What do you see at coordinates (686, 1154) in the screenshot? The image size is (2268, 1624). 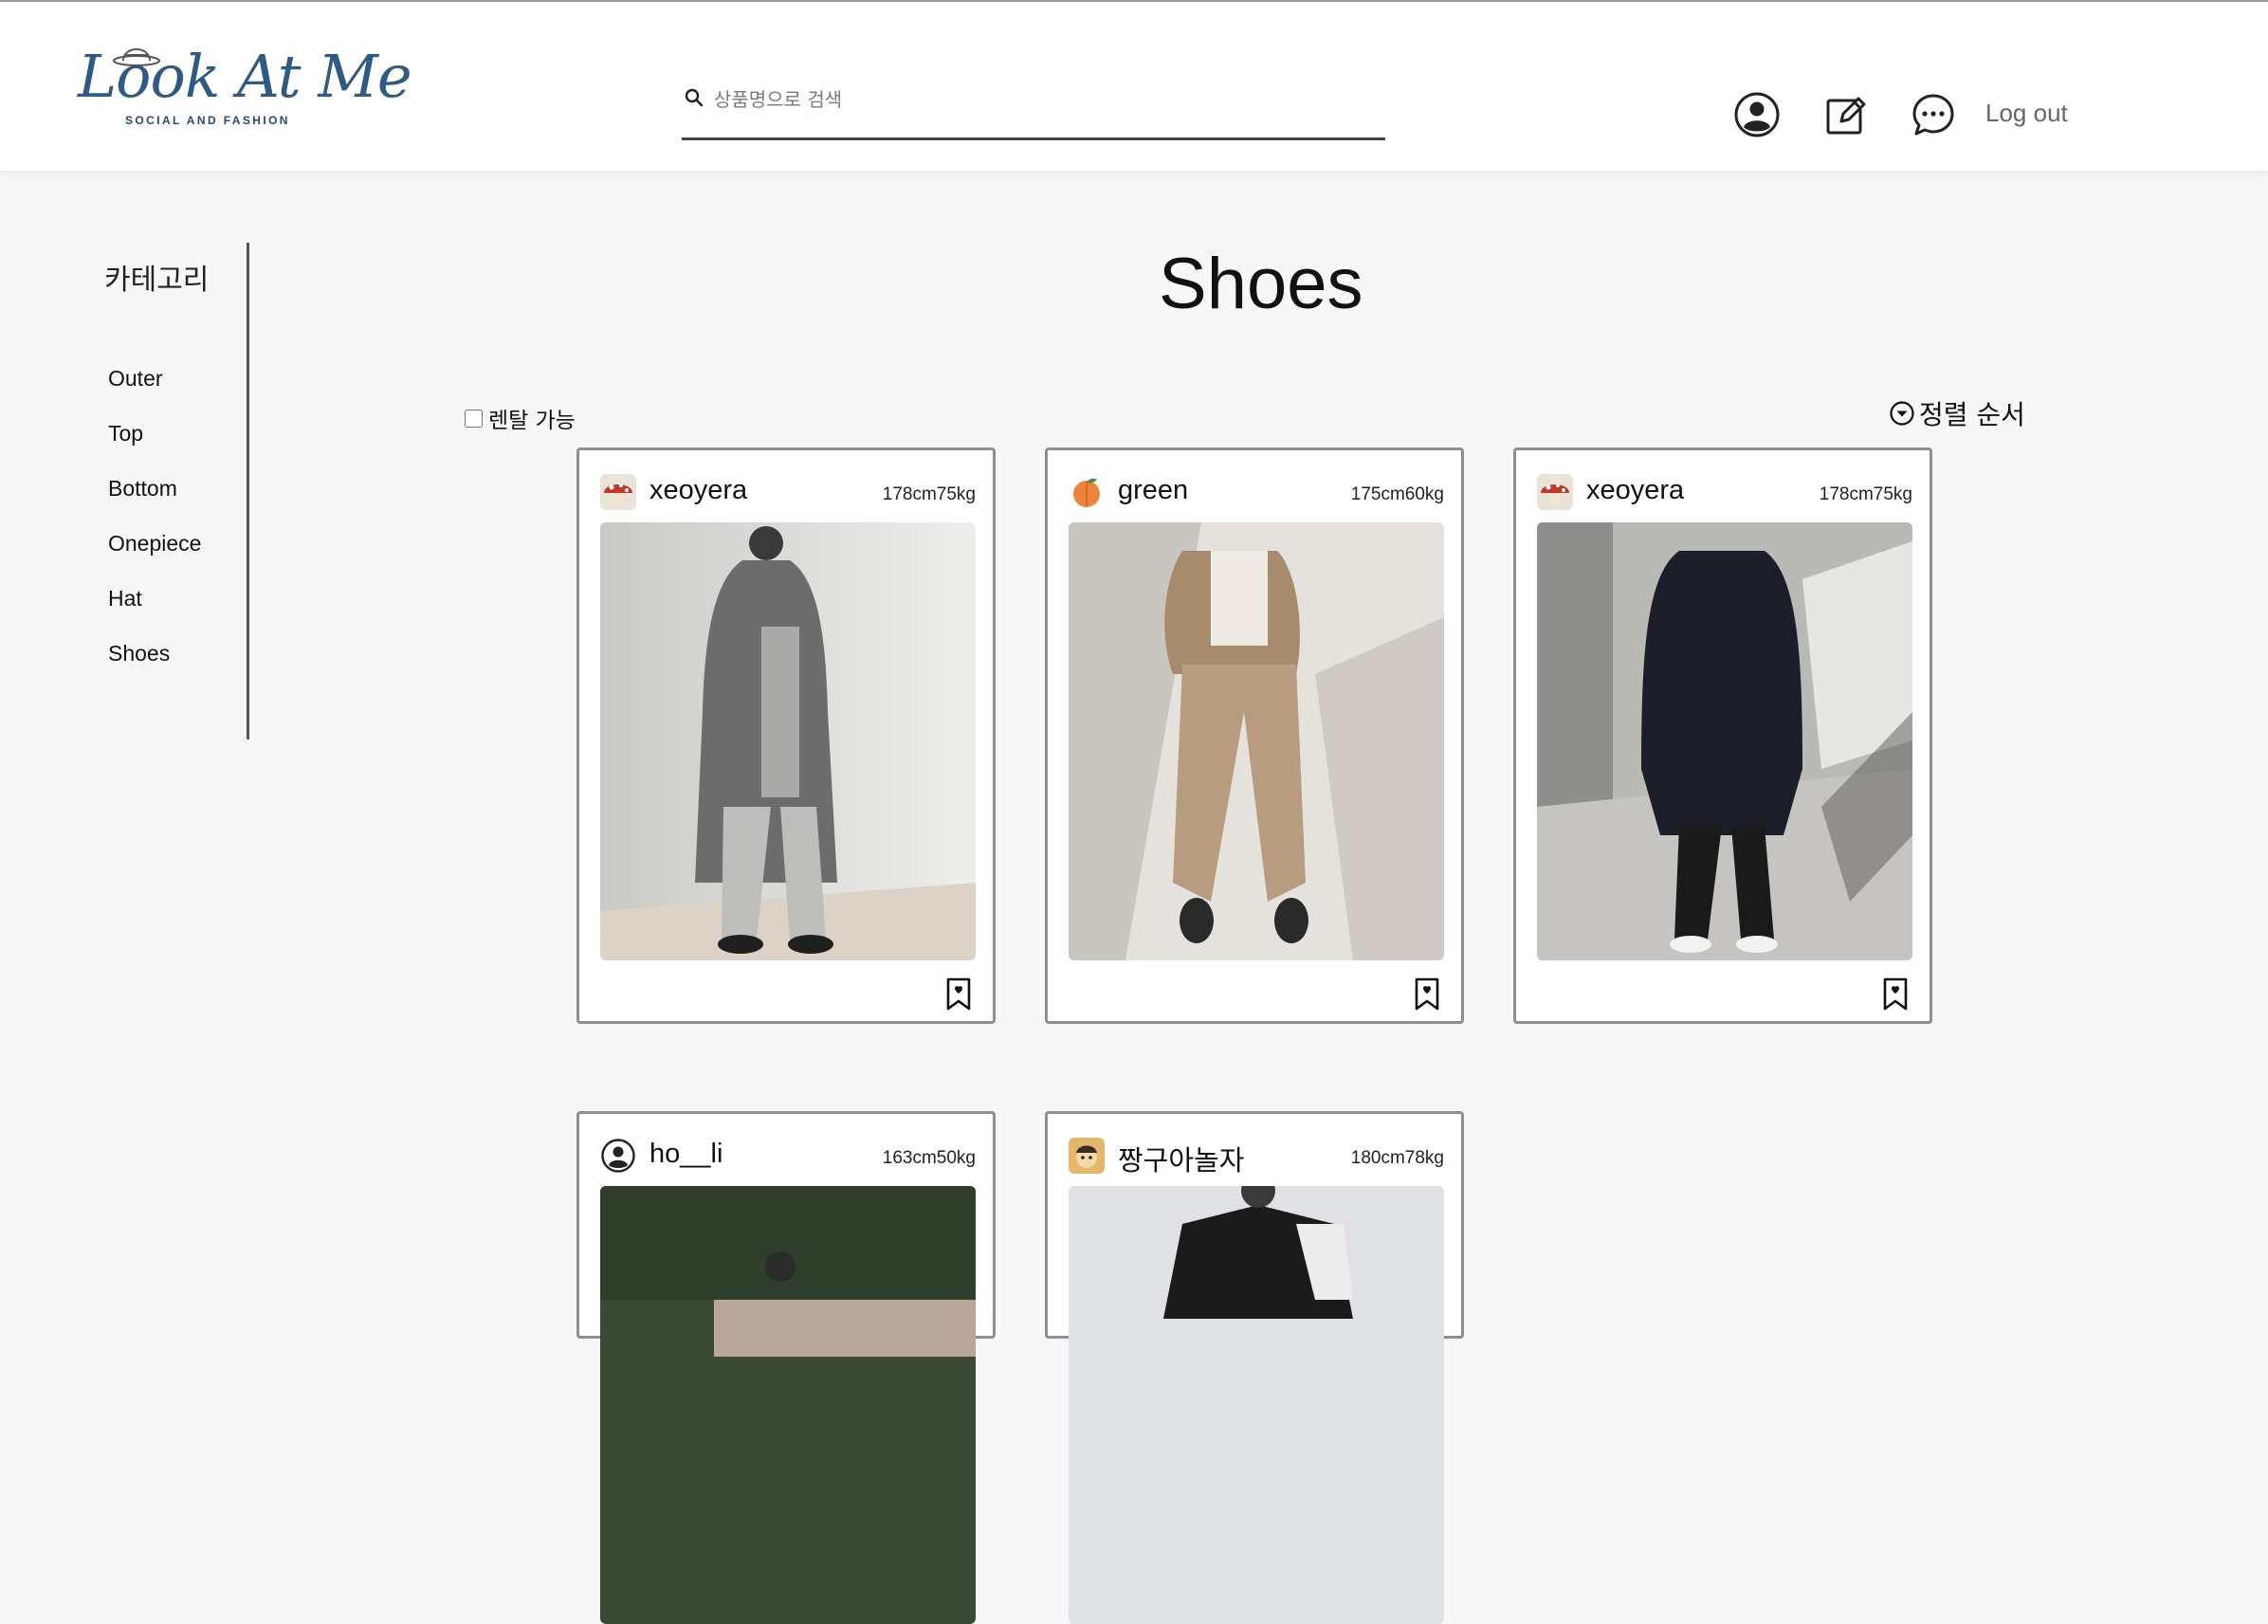 I see `username: ho__li` at bounding box center [686, 1154].